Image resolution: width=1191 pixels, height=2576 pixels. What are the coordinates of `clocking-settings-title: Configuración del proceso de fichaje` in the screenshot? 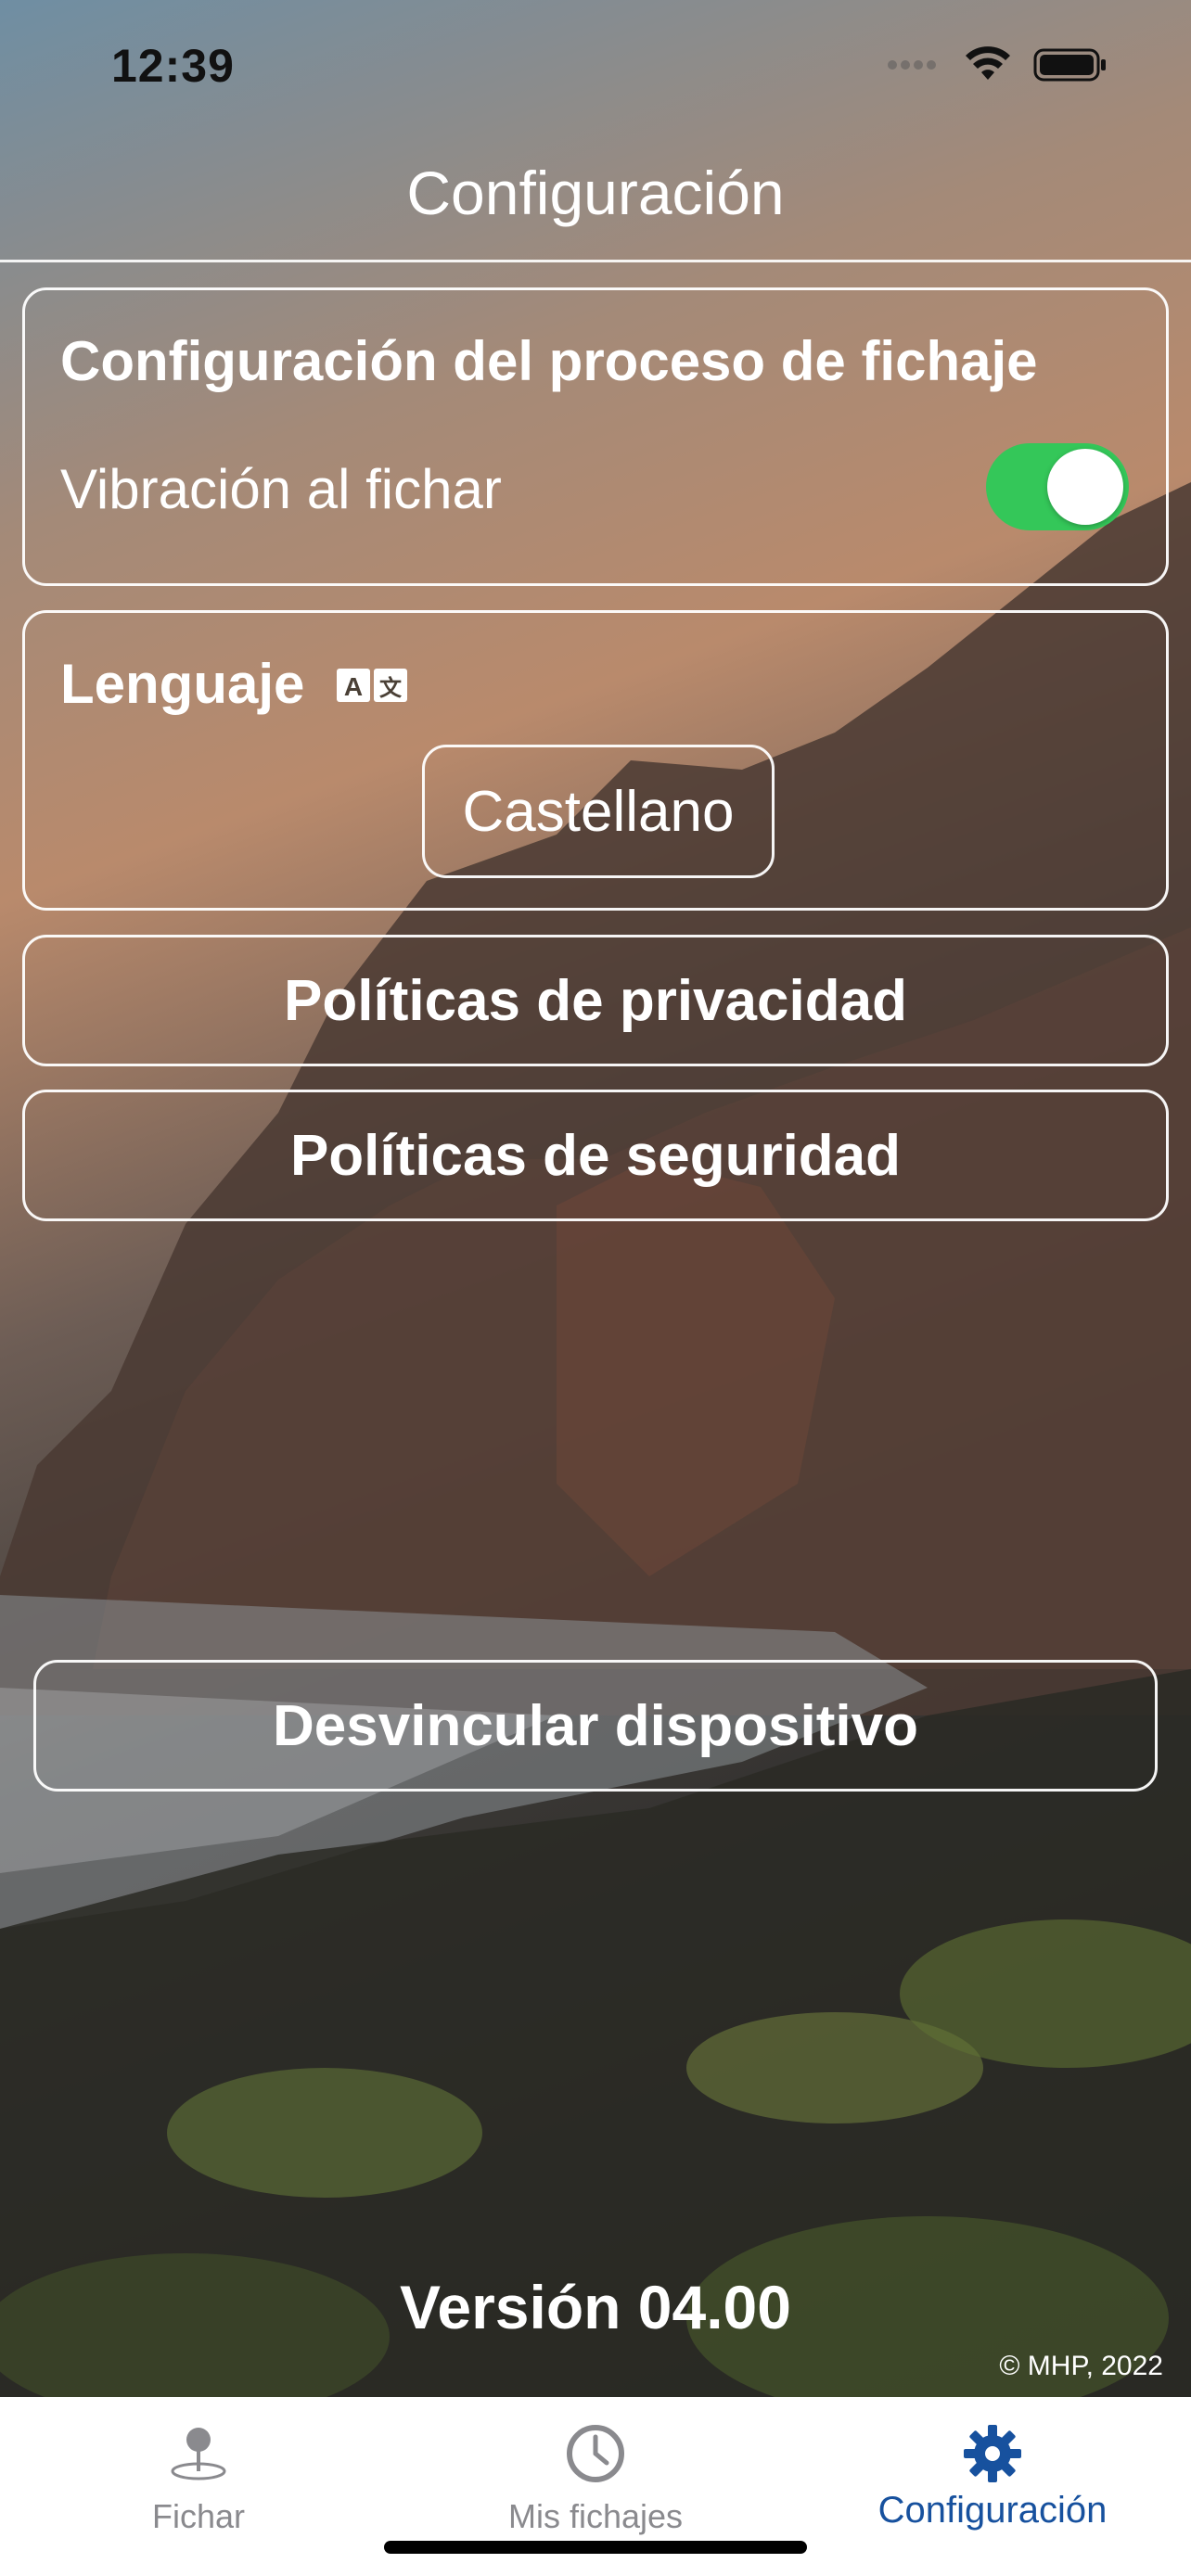 It's located at (549, 361).